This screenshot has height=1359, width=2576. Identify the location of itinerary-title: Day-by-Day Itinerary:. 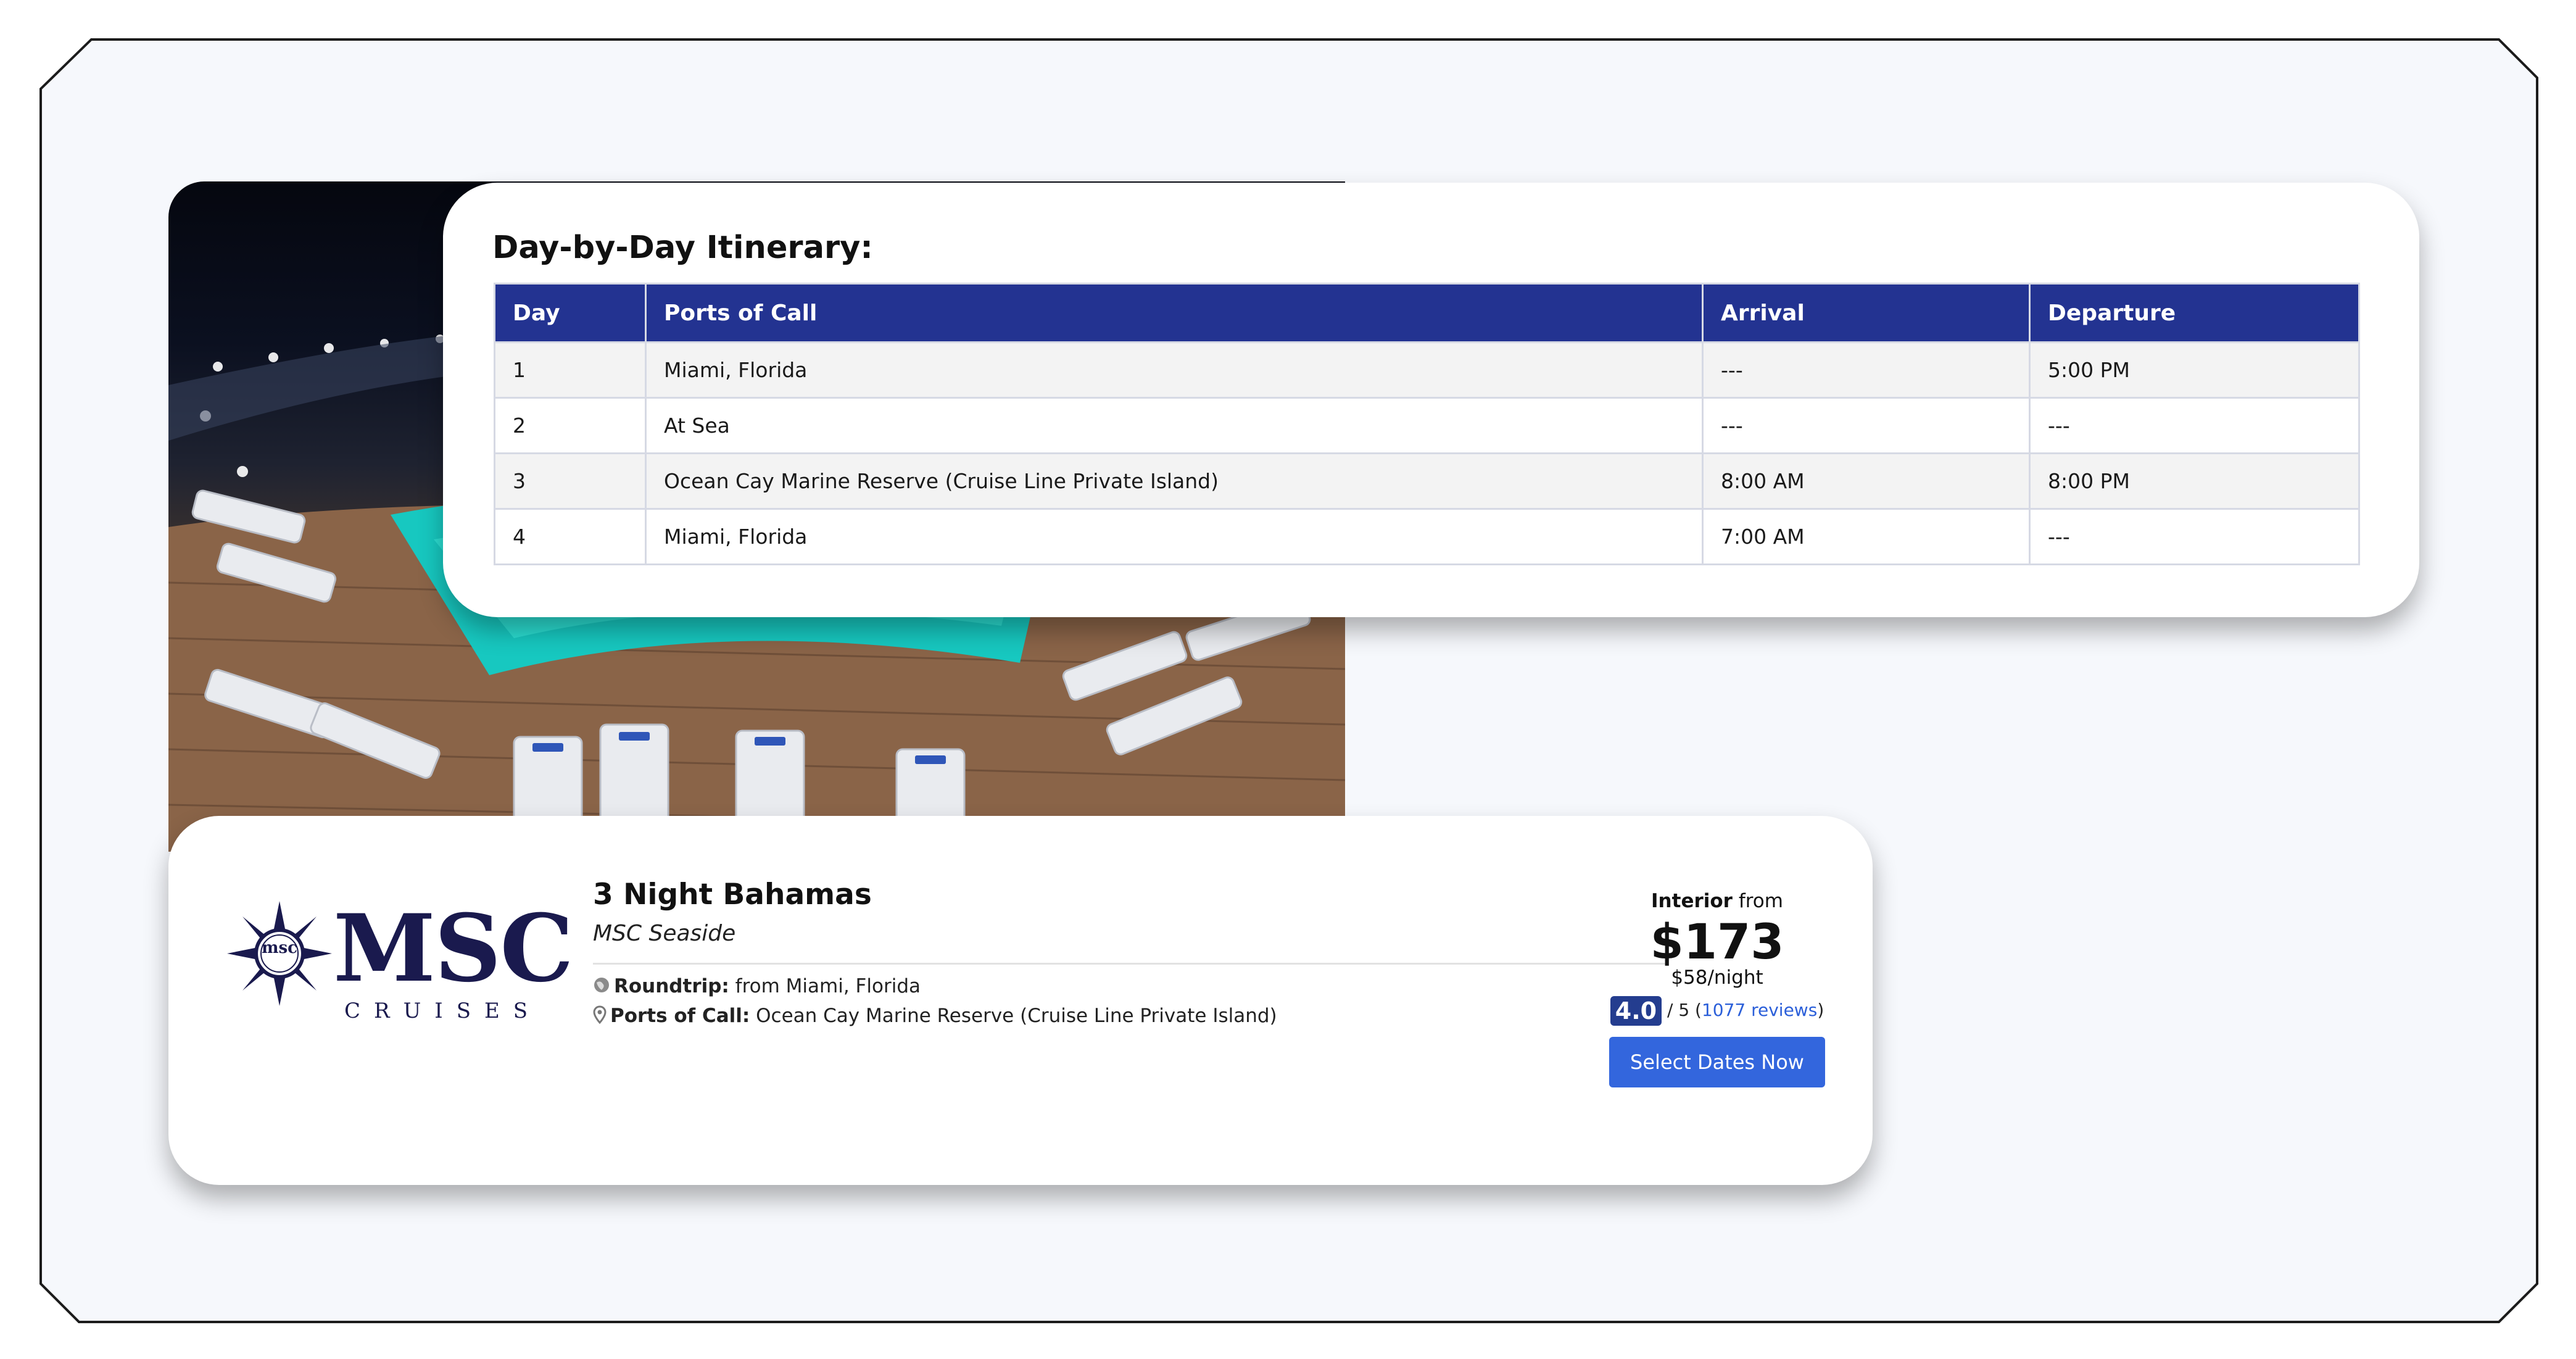
(682, 248).